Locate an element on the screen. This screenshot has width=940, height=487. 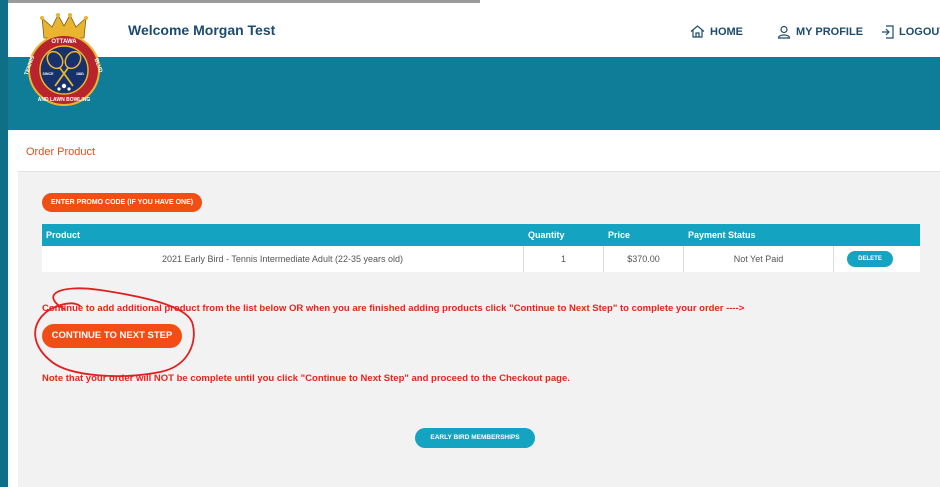
table-header: Product Quantity Price Payment Status is located at coordinates (481, 235).